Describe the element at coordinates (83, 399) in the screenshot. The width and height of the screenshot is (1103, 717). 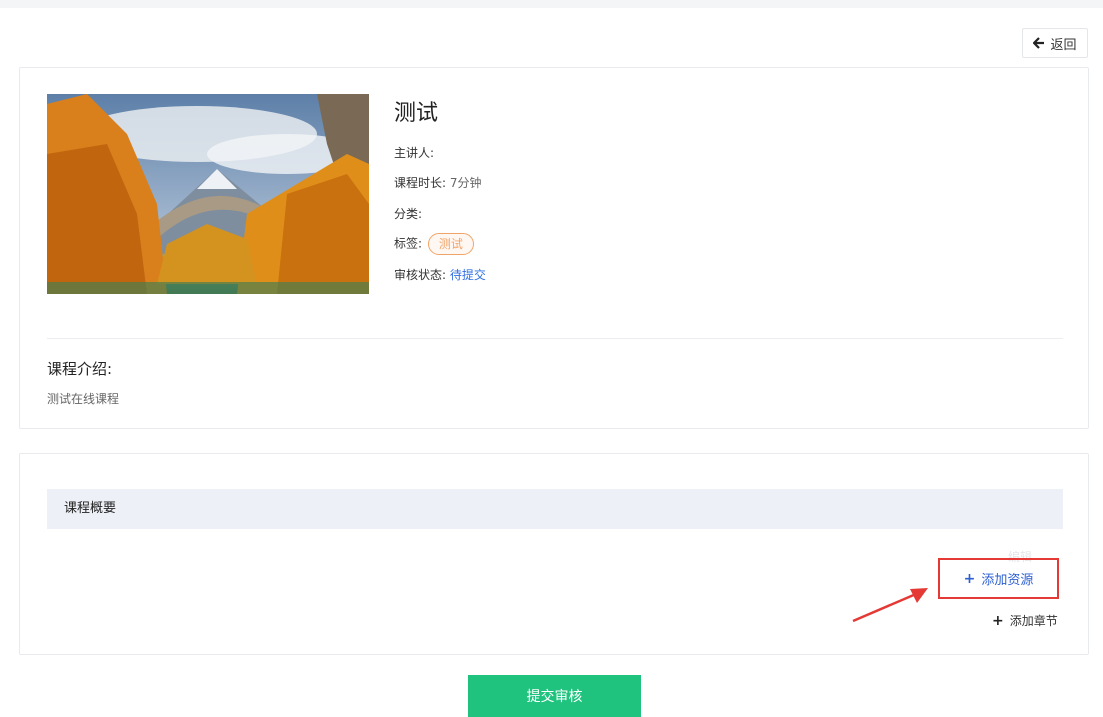
I see `intro-text: 测试在线课程` at that location.